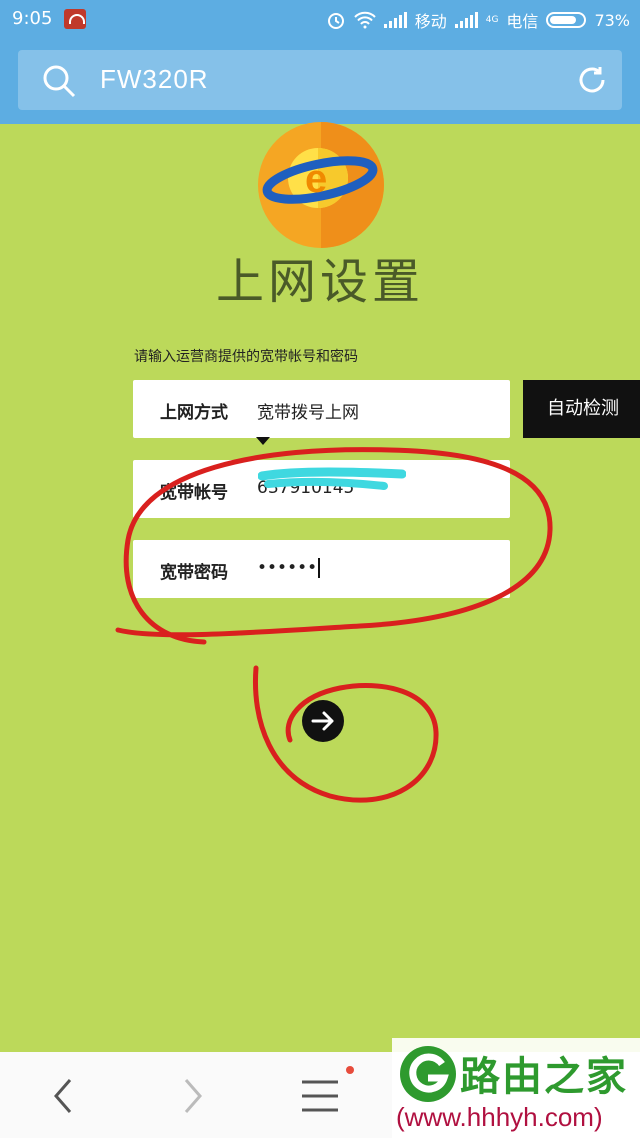 The image size is (640, 1138). I want to click on page-title: 上网设置, so click(319, 282).